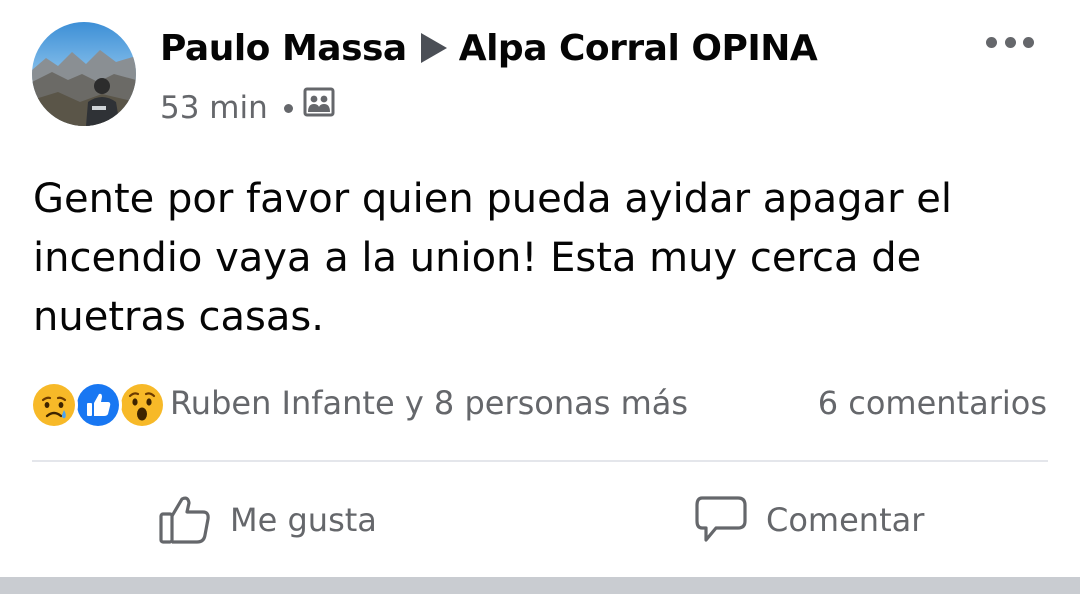 The image size is (1080, 594). Describe the element at coordinates (845, 520) in the screenshot. I see `comment-button-label: Comentar` at that location.